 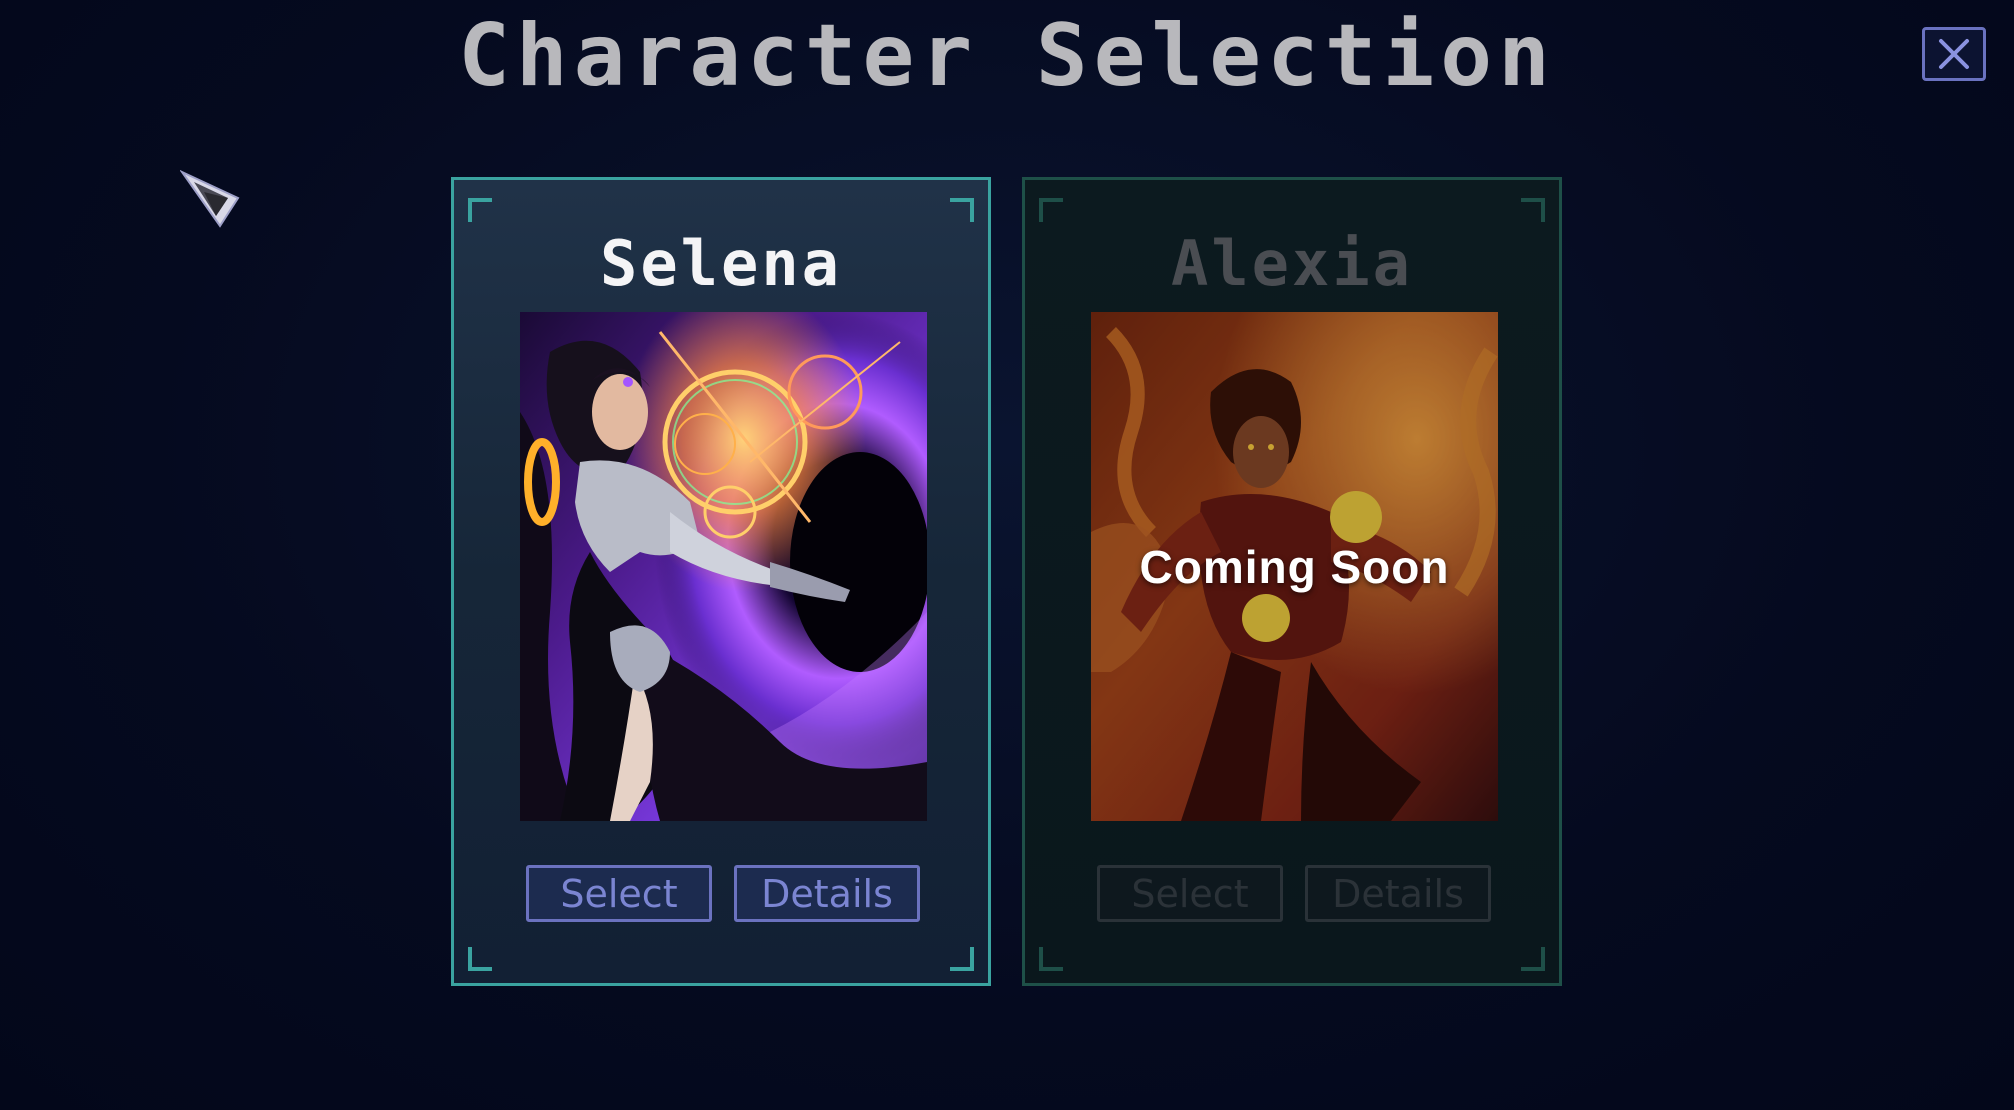 I want to click on select-button: Select, so click(x=619, y=893).